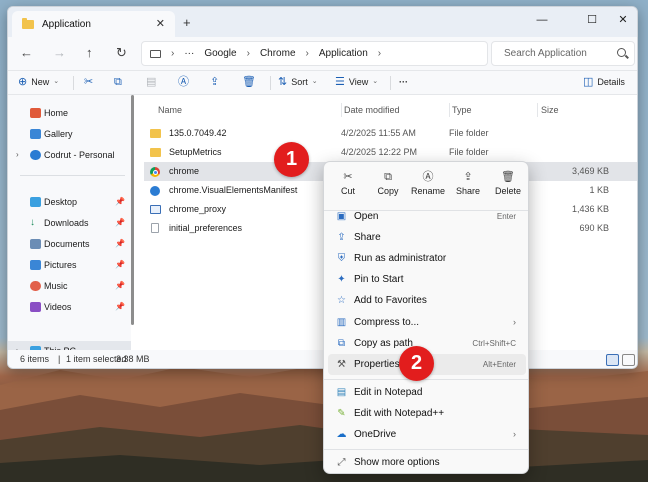 The height and width of the screenshot is (482, 648). I want to click on file-date: 4/2/2025 11:55 AM, so click(378, 133).